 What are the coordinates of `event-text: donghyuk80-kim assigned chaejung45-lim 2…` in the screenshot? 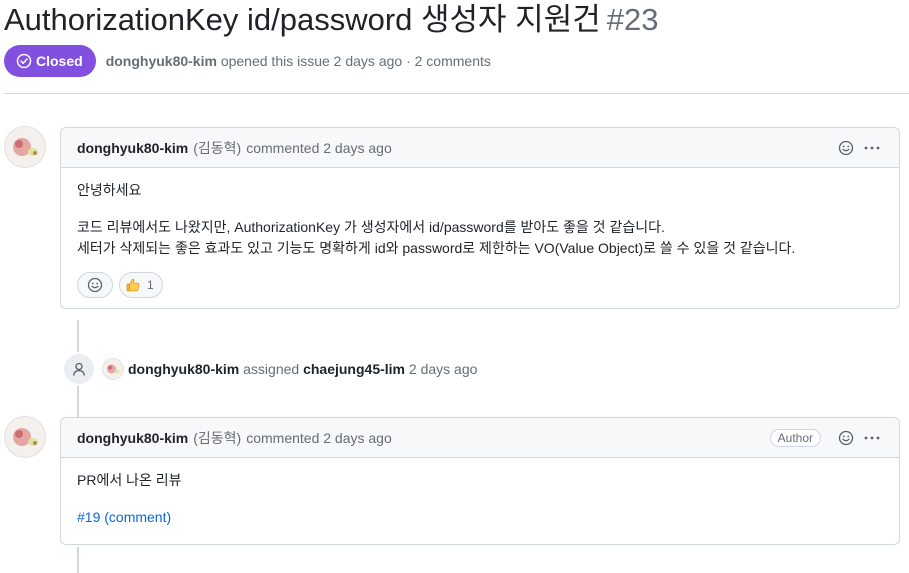 It's located at (302, 369).